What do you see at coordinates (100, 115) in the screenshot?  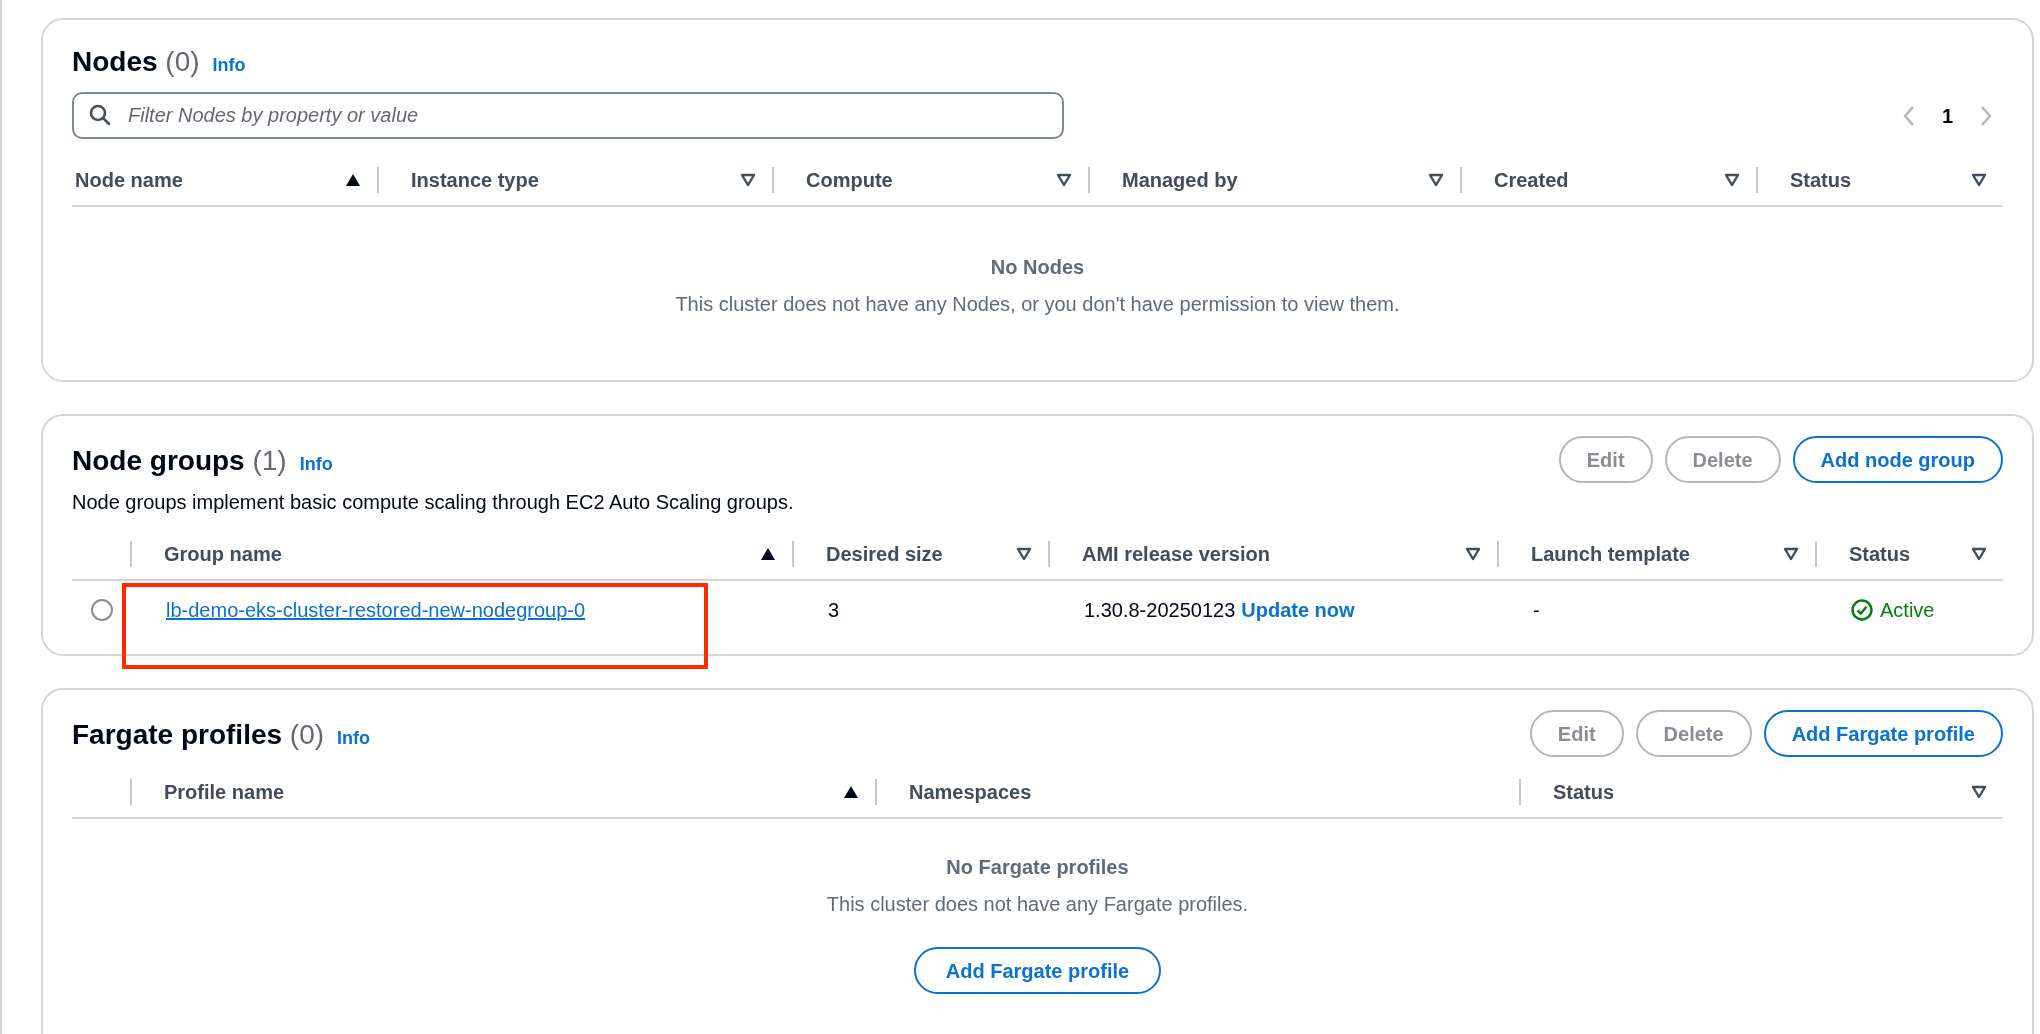 I see `search-icon` at bounding box center [100, 115].